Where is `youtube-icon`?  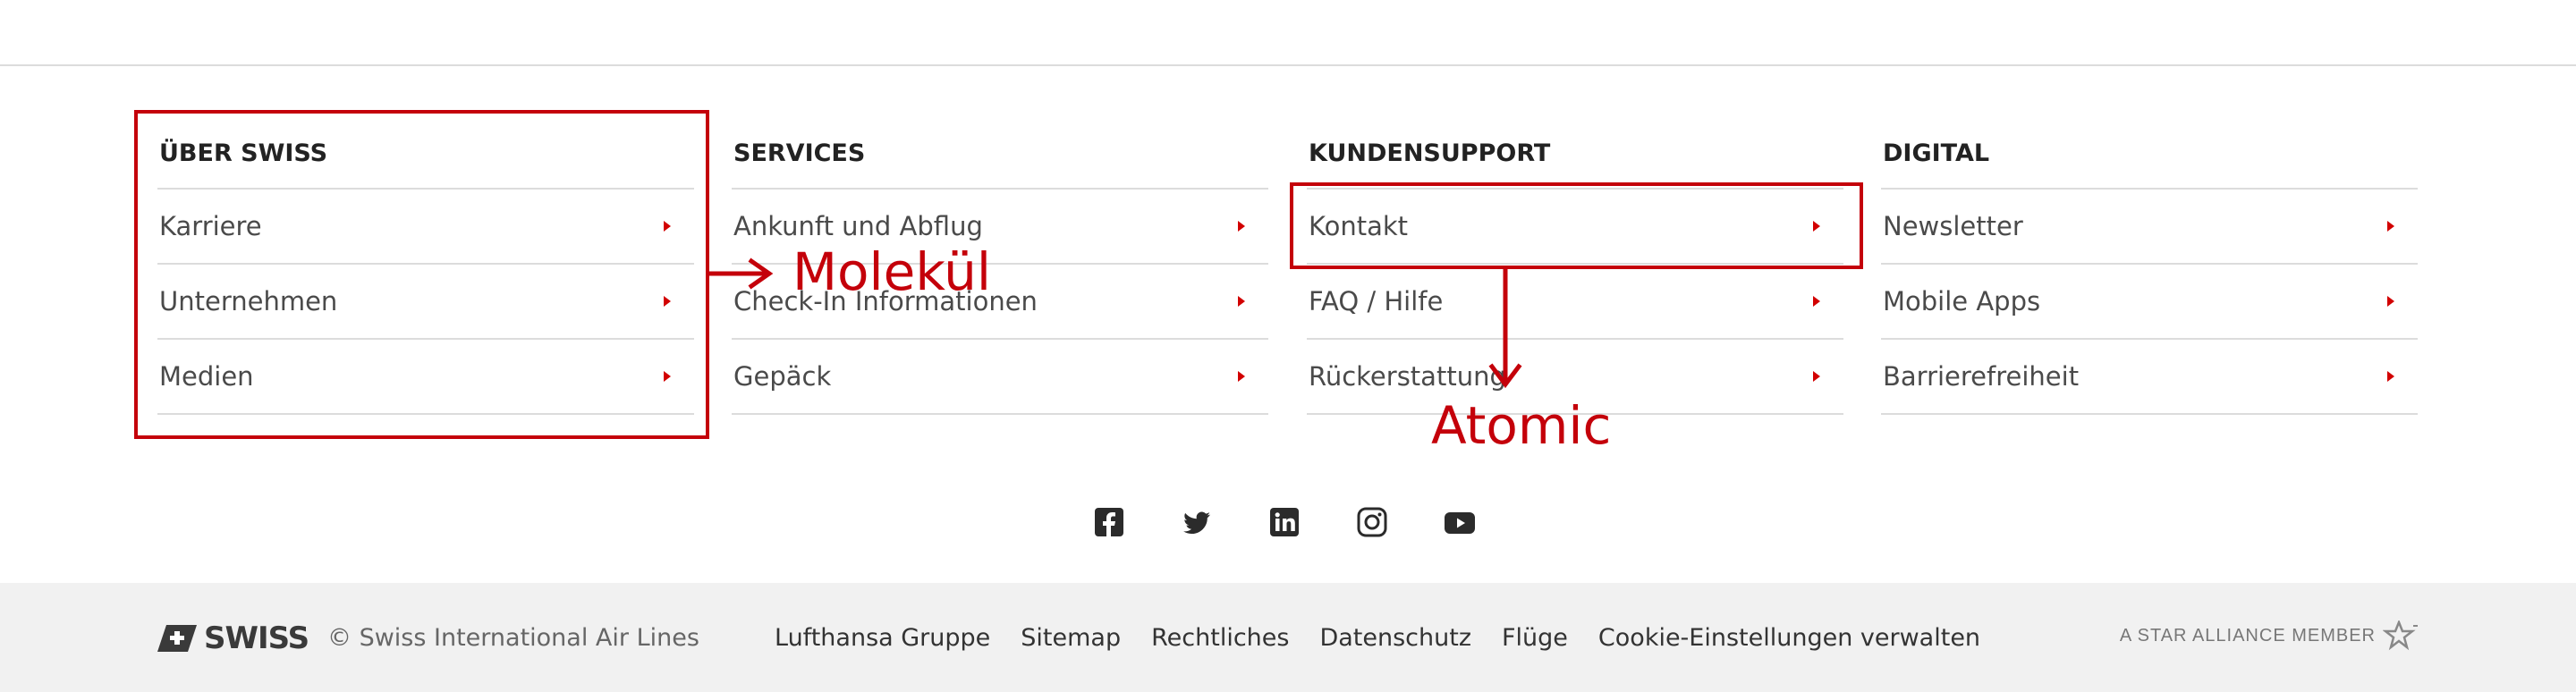
youtube-icon is located at coordinates (1460, 522).